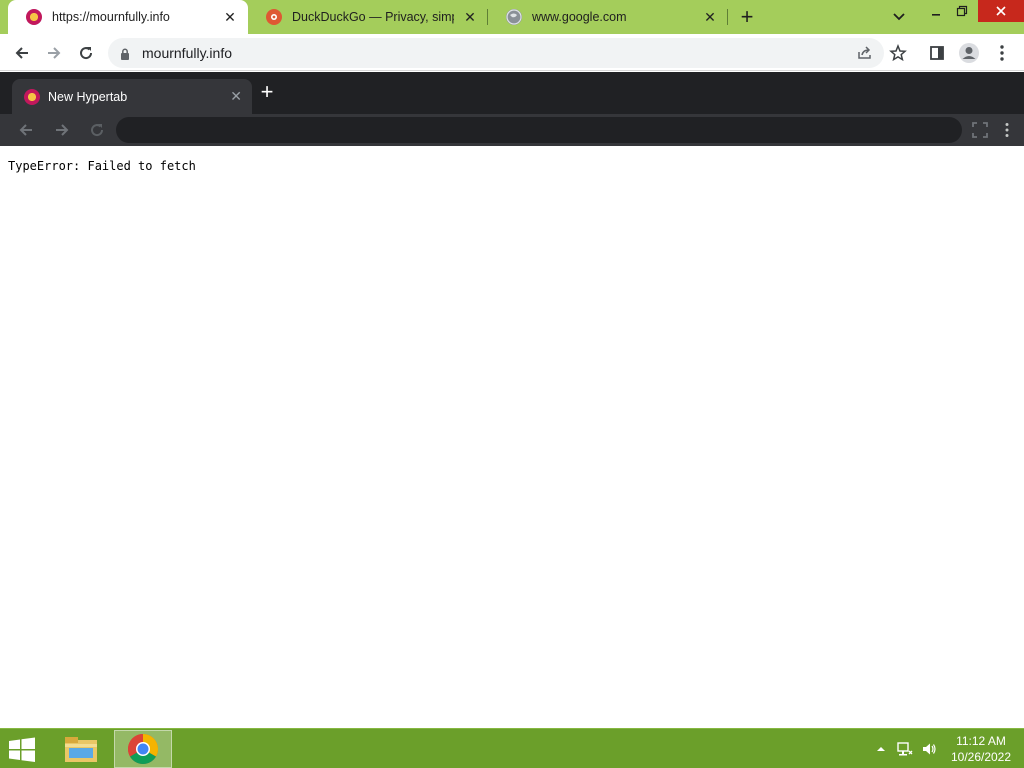 The image size is (1024, 768). Describe the element at coordinates (86, 53) in the screenshot. I see `reload-button` at that location.